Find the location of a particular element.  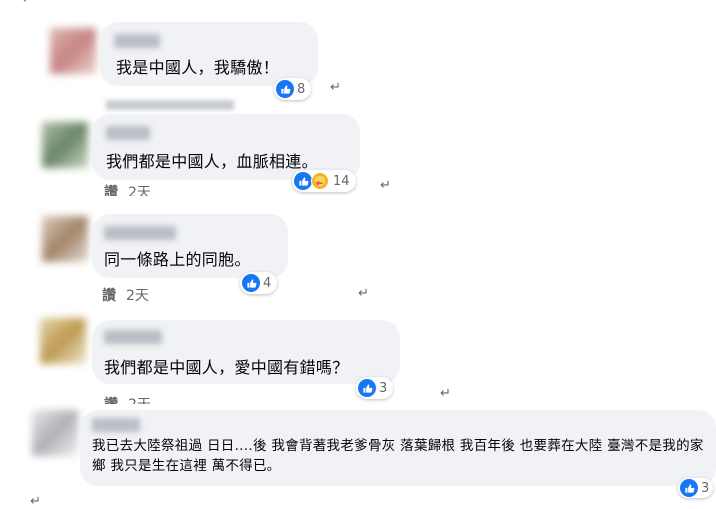

comment-bubble: 同一條路上的同胞。 is located at coordinates (190, 246).